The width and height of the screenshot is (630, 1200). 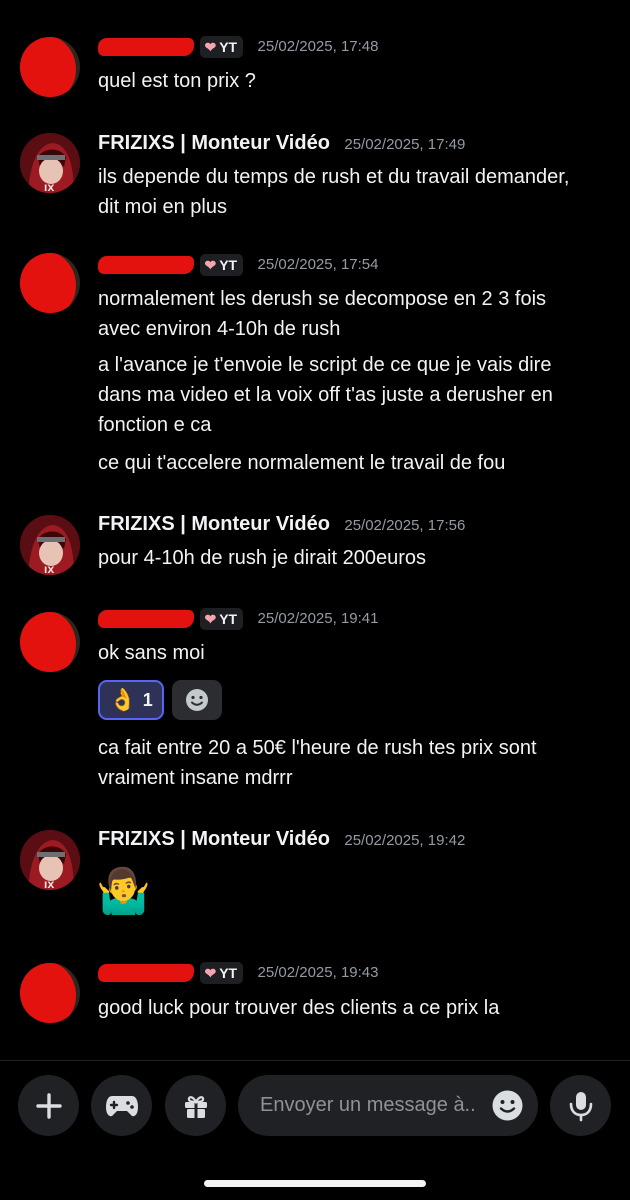 I want to click on timestamp: 25/02/2025, 19:42, so click(x=405, y=840).